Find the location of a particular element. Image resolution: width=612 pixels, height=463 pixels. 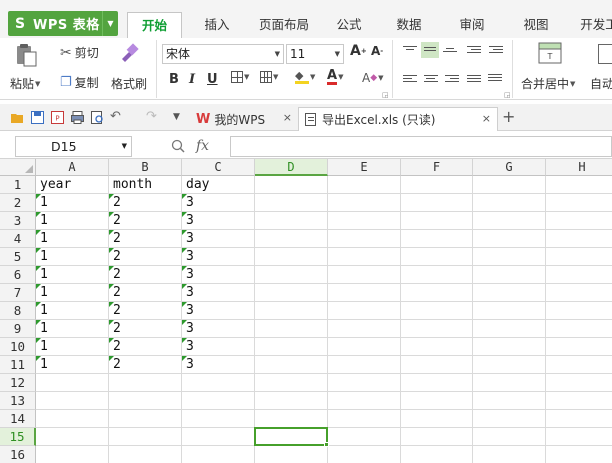

column-header-d: D is located at coordinates (291, 167).